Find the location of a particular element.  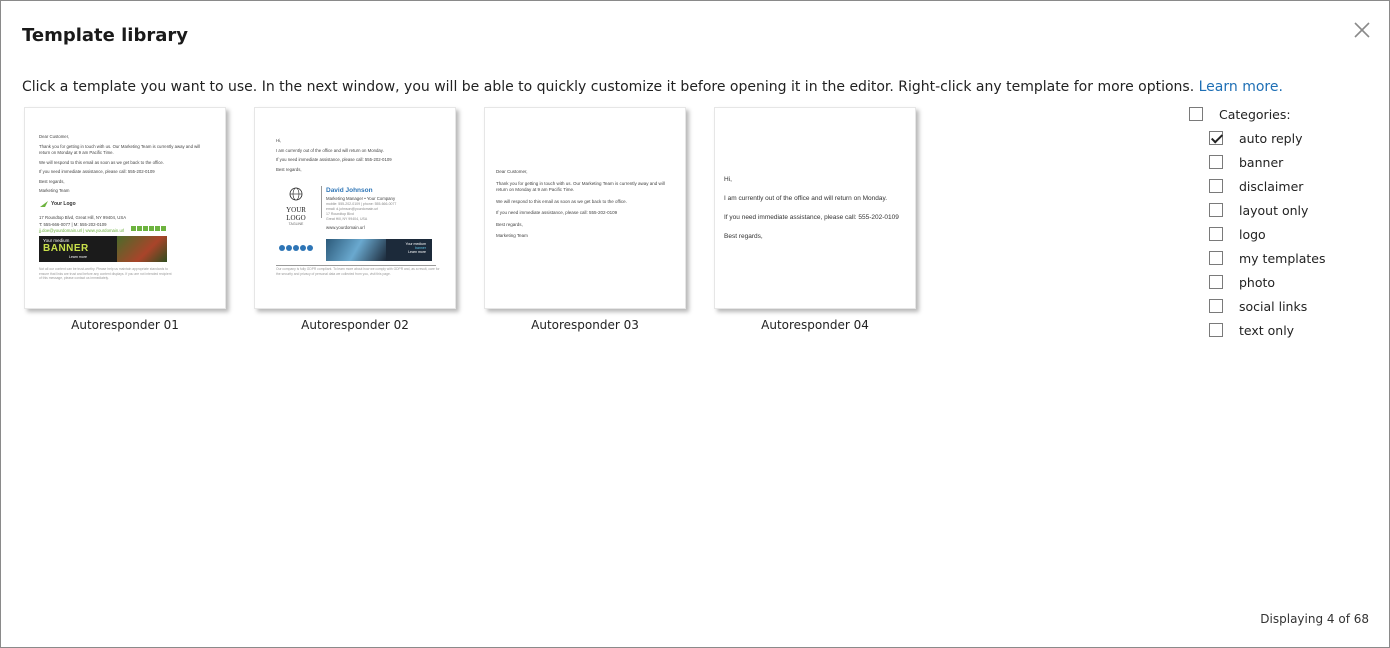

signature-contact: Great Hill, NY 99404, USA is located at coordinates (347, 219).